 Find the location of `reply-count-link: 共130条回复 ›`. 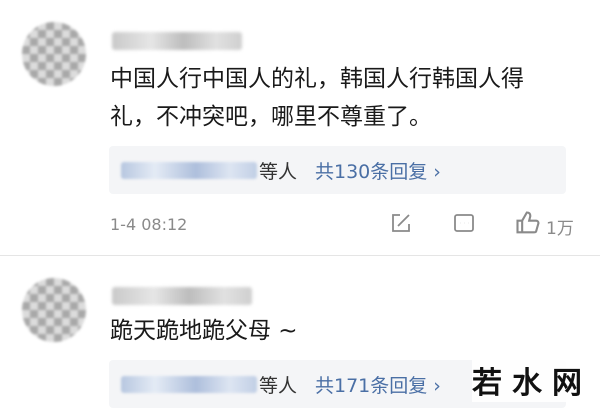

reply-count-link: 共130条回复 › is located at coordinates (378, 170).